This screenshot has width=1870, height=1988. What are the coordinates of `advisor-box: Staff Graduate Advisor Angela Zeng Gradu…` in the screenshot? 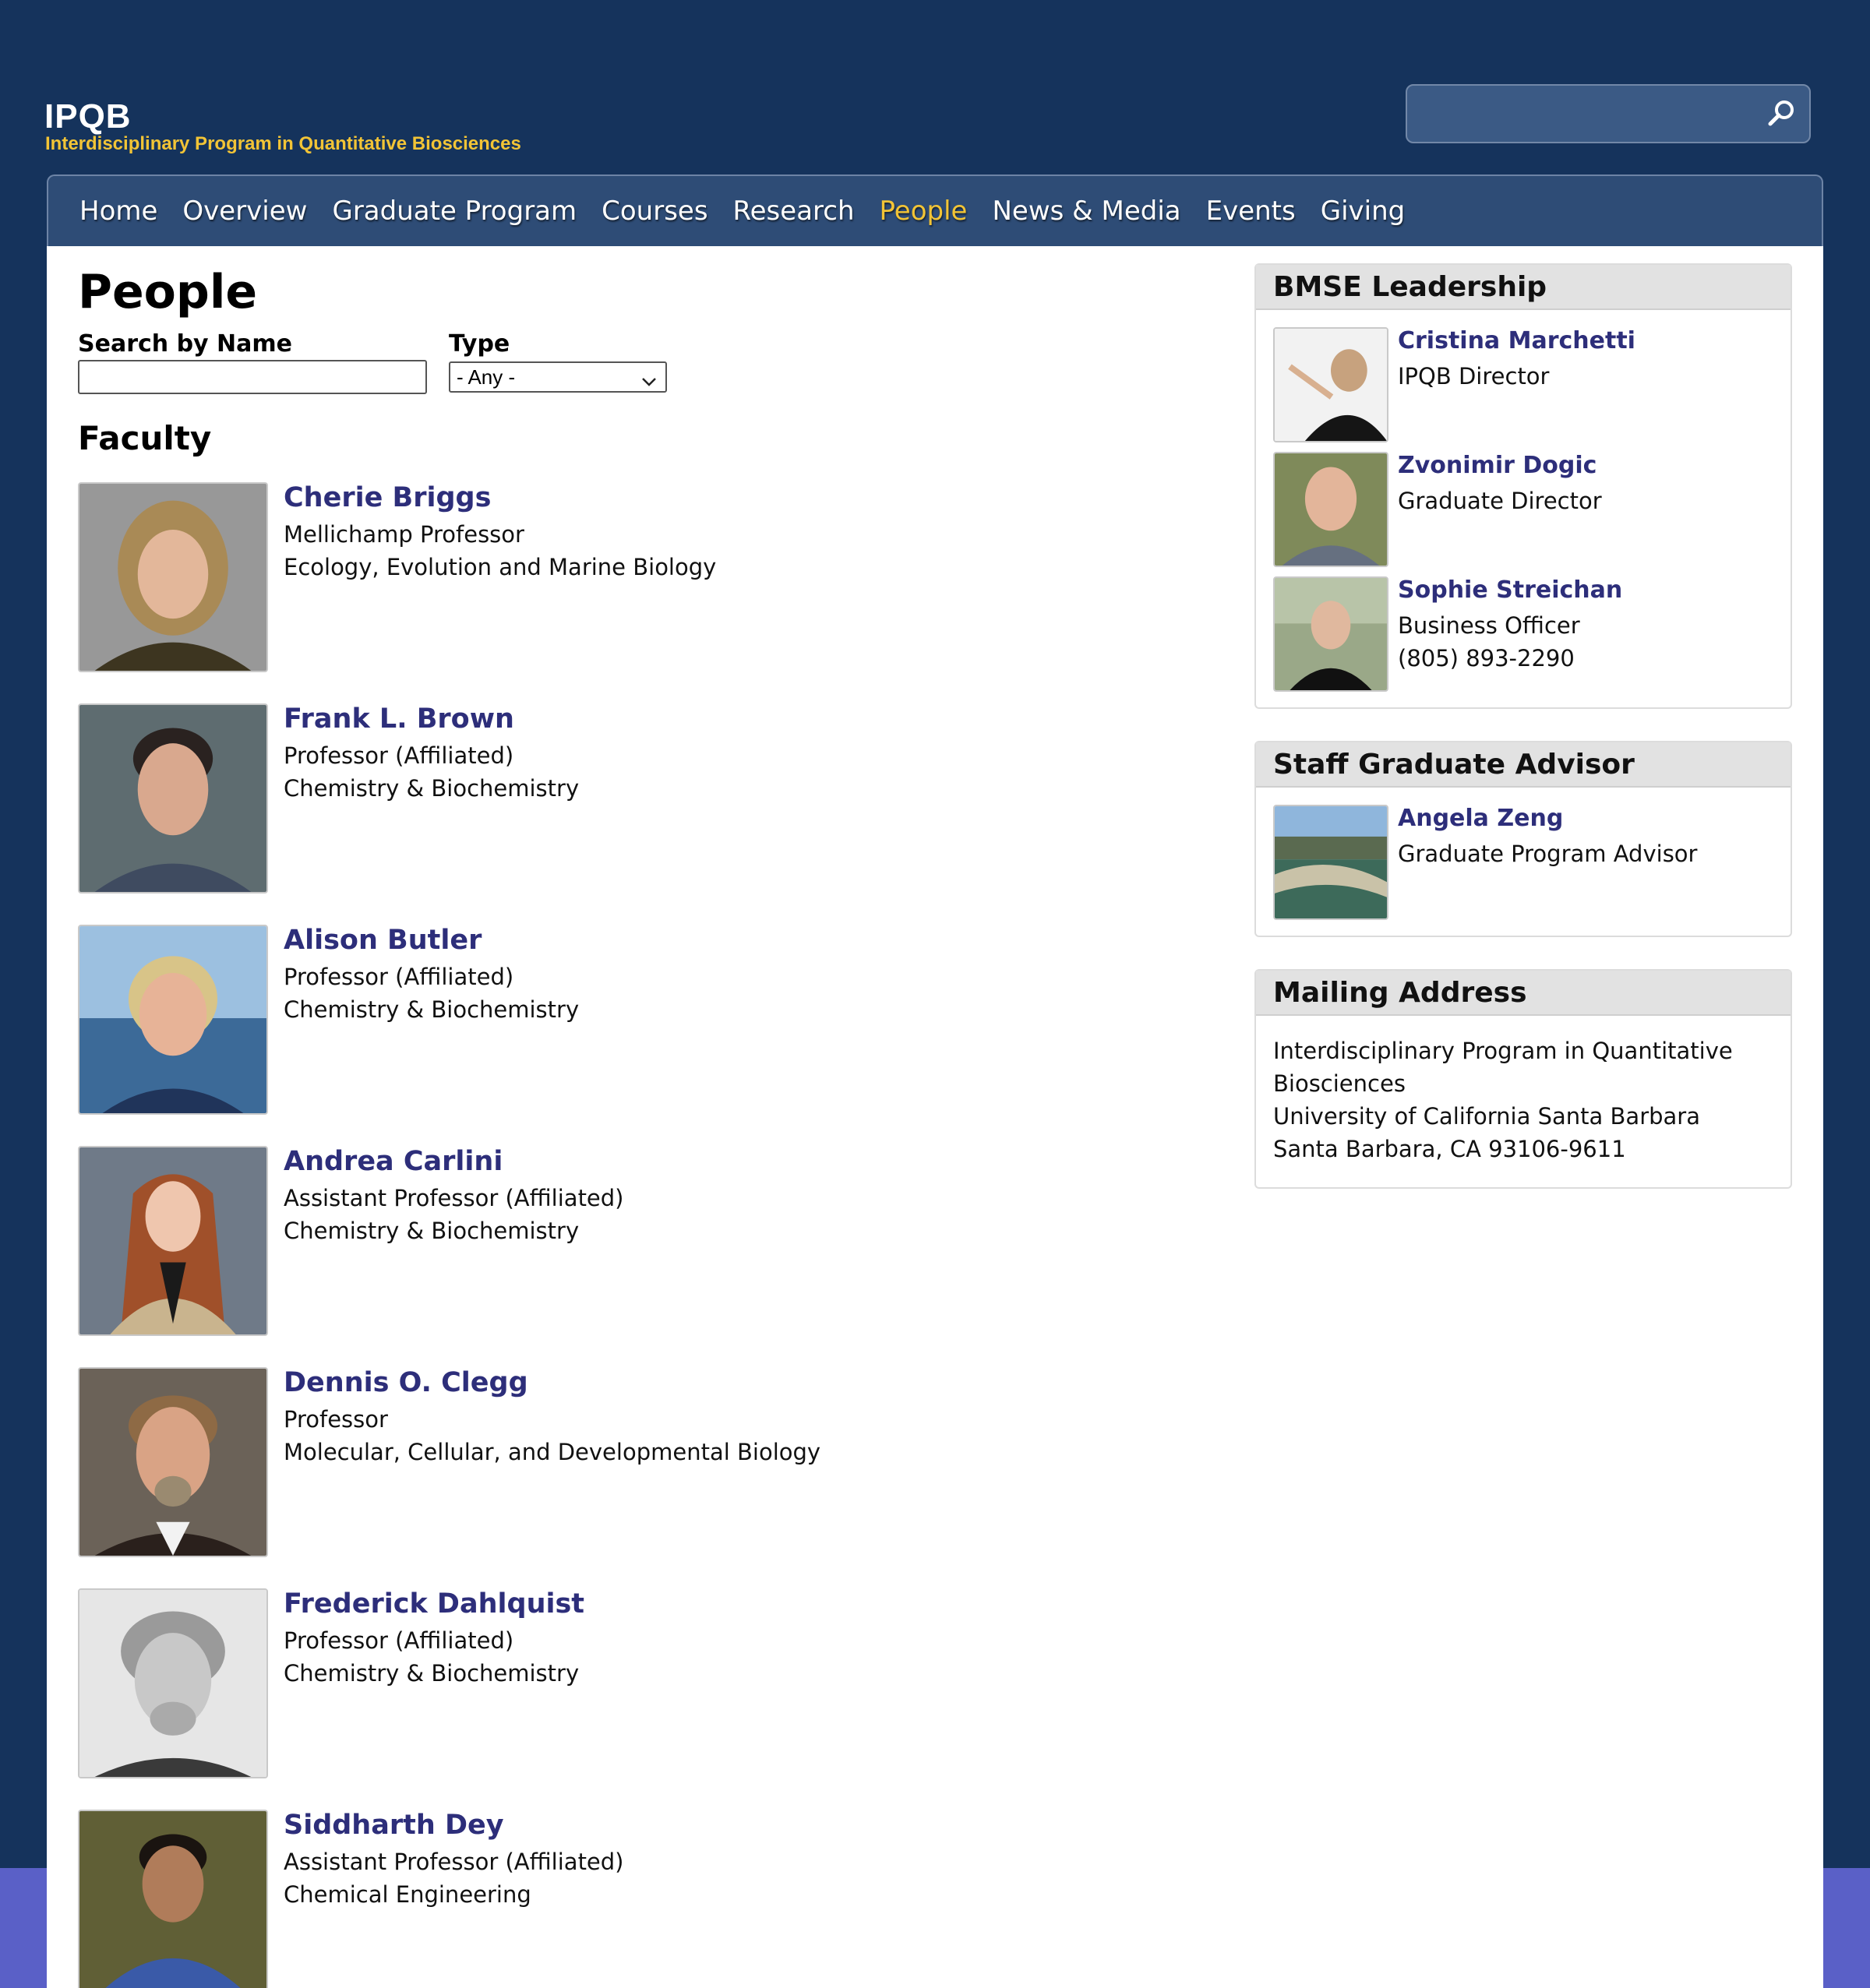 It's located at (1523, 839).